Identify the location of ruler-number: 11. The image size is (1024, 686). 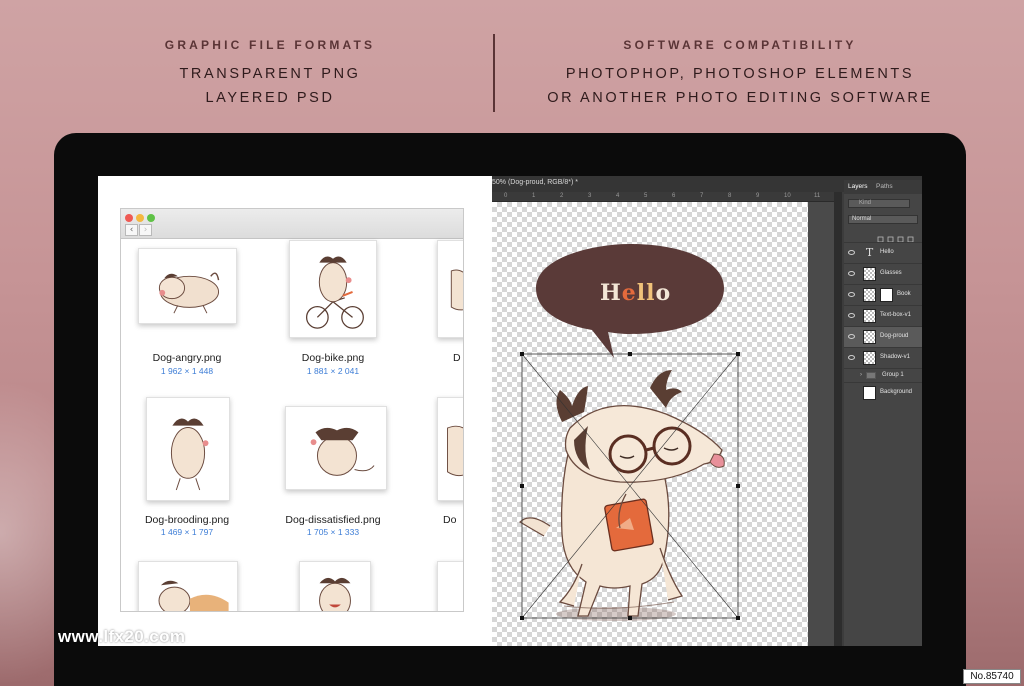
(817, 196).